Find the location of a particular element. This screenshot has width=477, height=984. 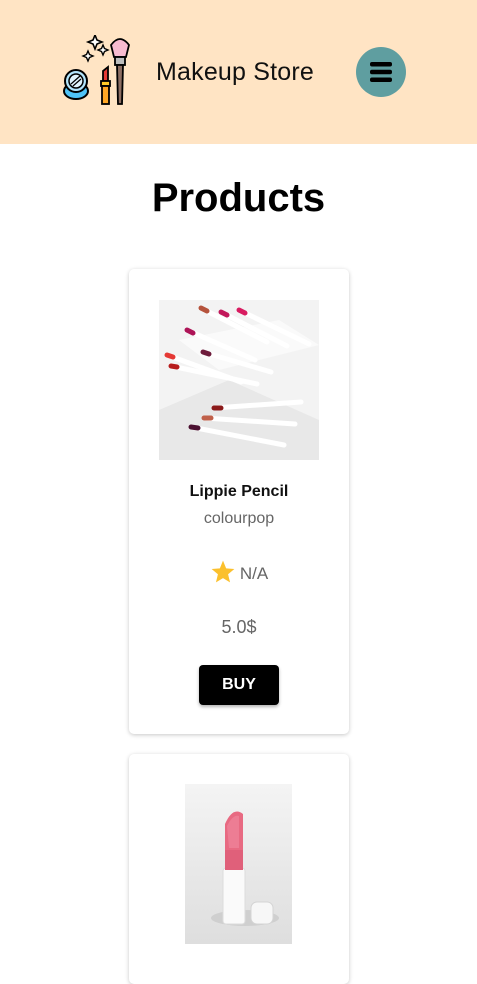

header: Makeup Store is located at coordinates (238, 72).